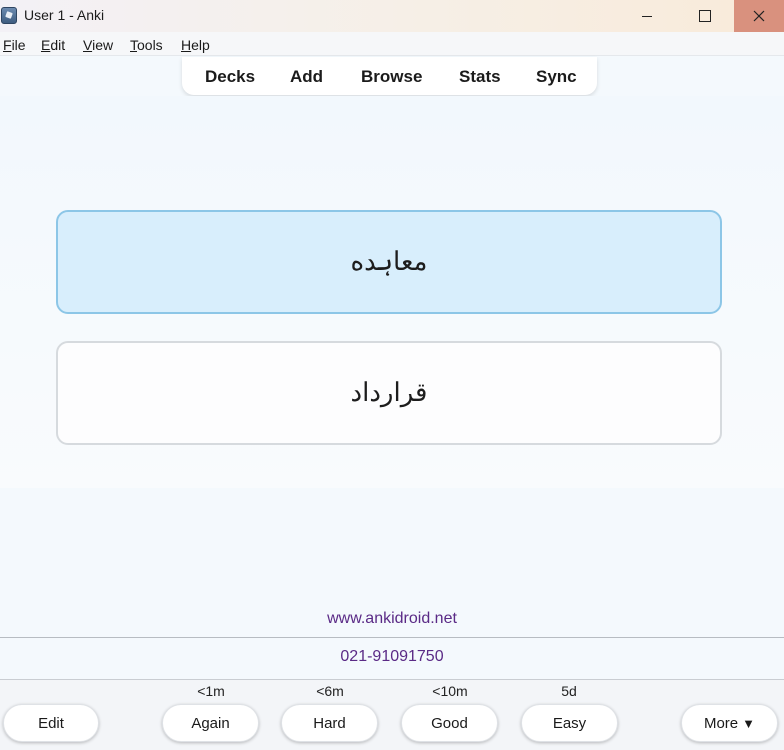 This screenshot has width=784, height=750. What do you see at coordinates (392, 715) in the screenshot?
I see `answer-bar` at bounding box center [392, 715].